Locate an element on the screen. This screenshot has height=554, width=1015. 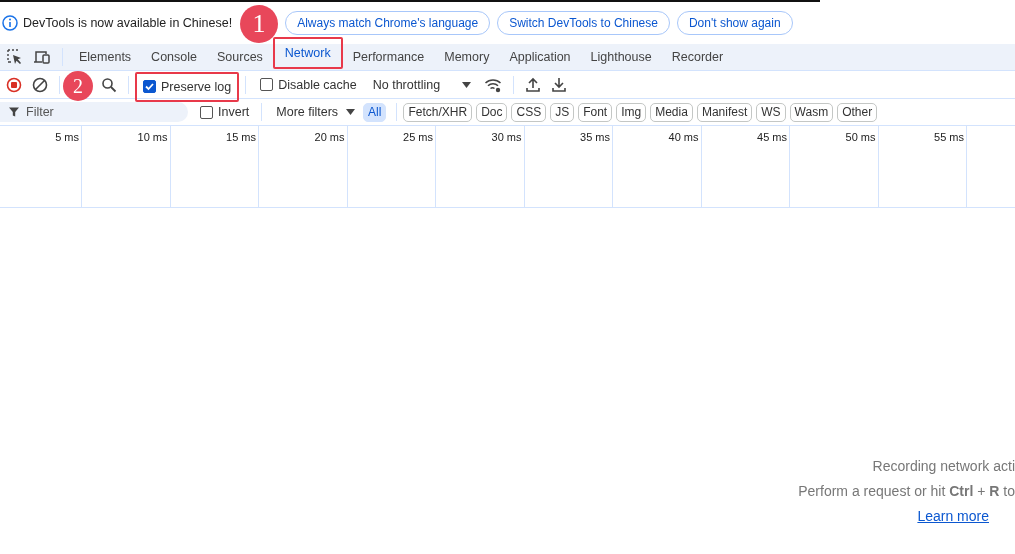
info-icon is located at coordinates (10, 23).